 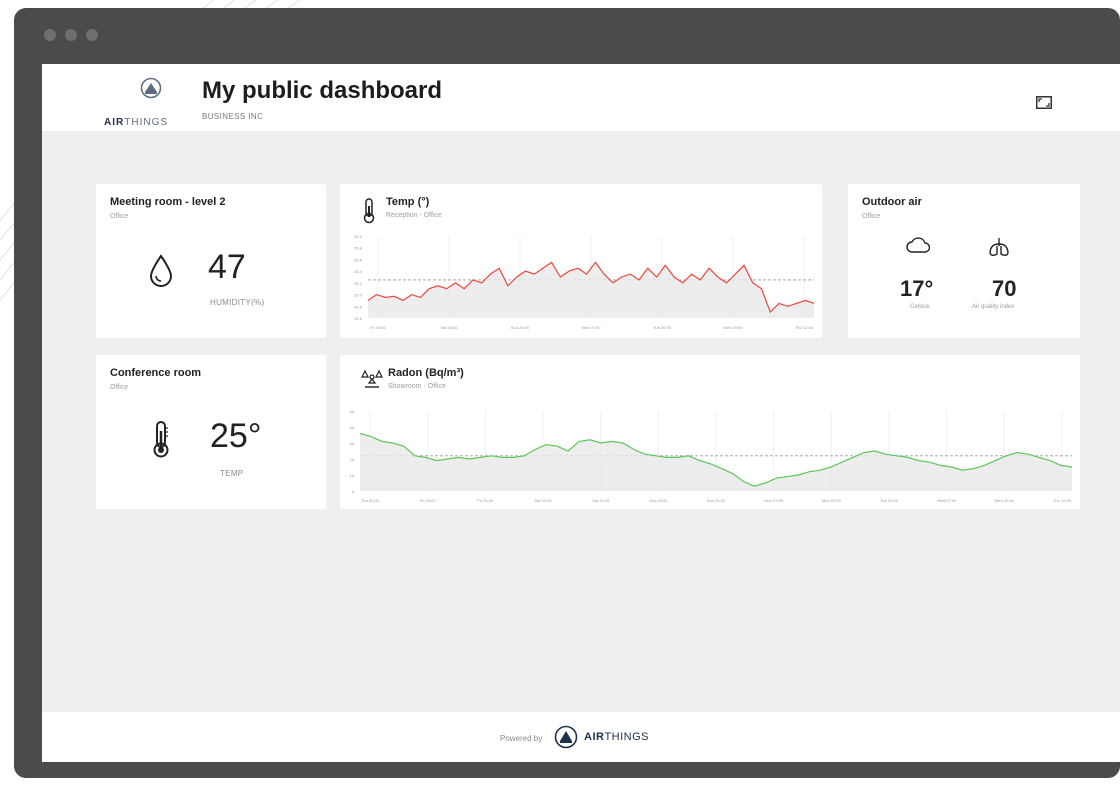 I want to click on y-tick-label: 20, so click(x=352, y=459).